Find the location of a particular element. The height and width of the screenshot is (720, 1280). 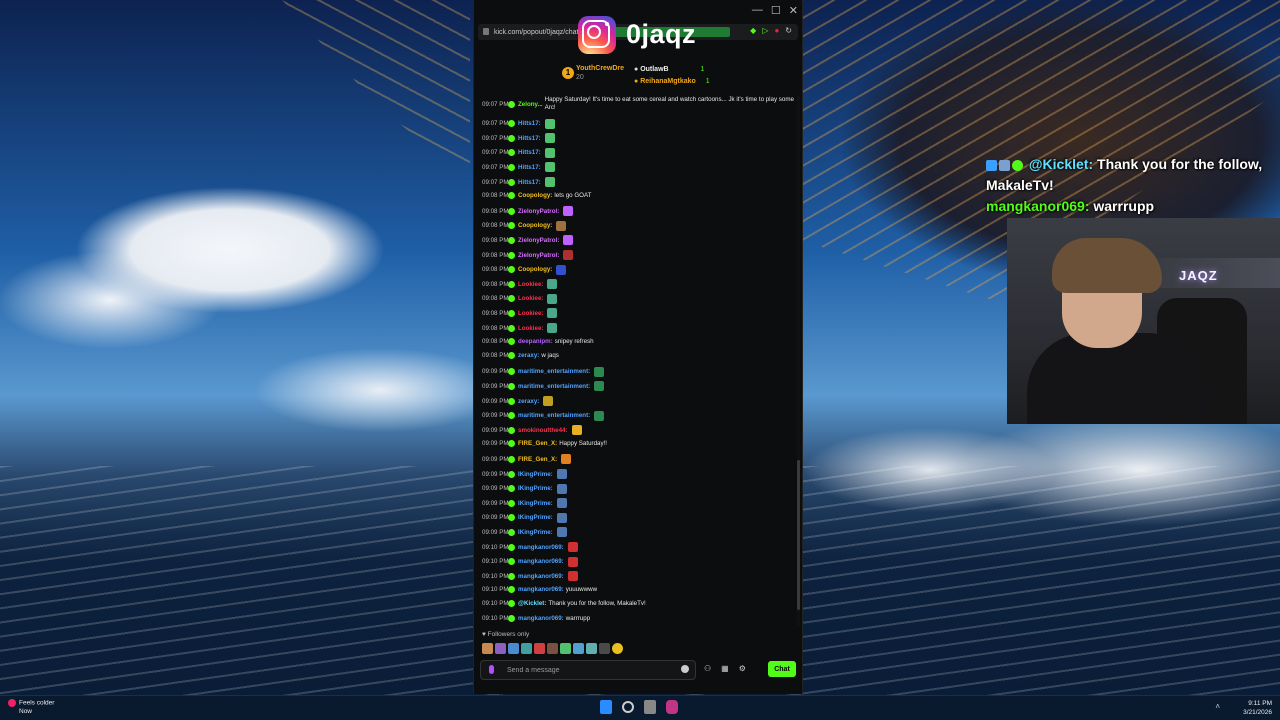

chat-message: 09:09 PM smokinoutthe44: is located at coordinates (532, 430).